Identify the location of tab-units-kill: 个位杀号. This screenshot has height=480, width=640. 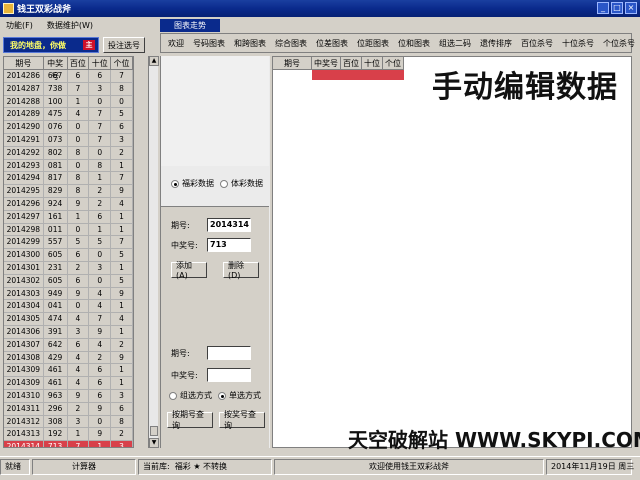
(619, 43).